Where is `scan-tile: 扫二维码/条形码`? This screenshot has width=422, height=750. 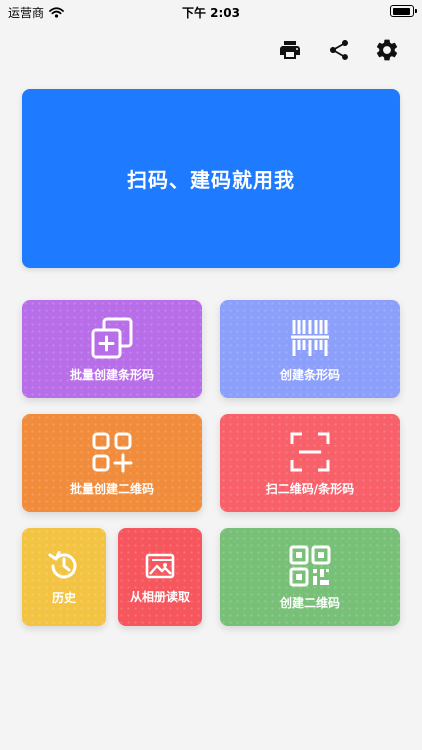
scan-tile: 扫二维码/条形码 is located at coordinates (310, 463).